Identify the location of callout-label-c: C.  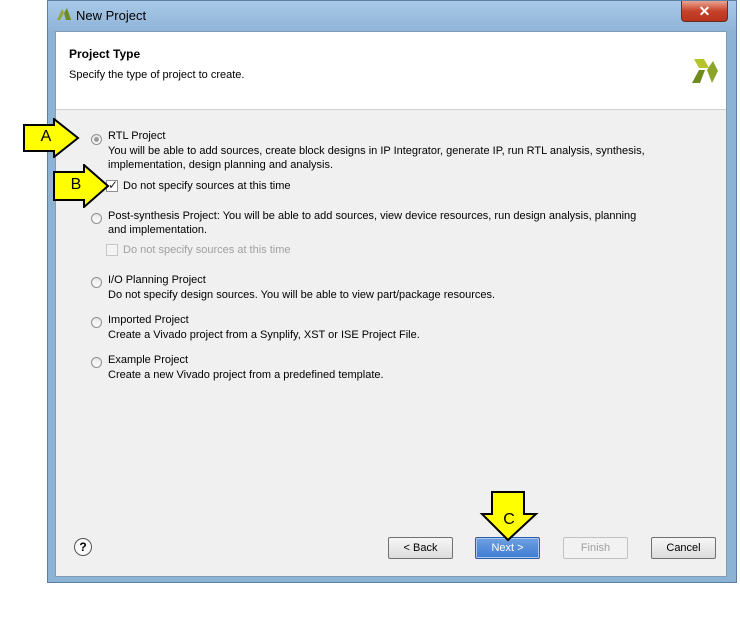
(509, 519).